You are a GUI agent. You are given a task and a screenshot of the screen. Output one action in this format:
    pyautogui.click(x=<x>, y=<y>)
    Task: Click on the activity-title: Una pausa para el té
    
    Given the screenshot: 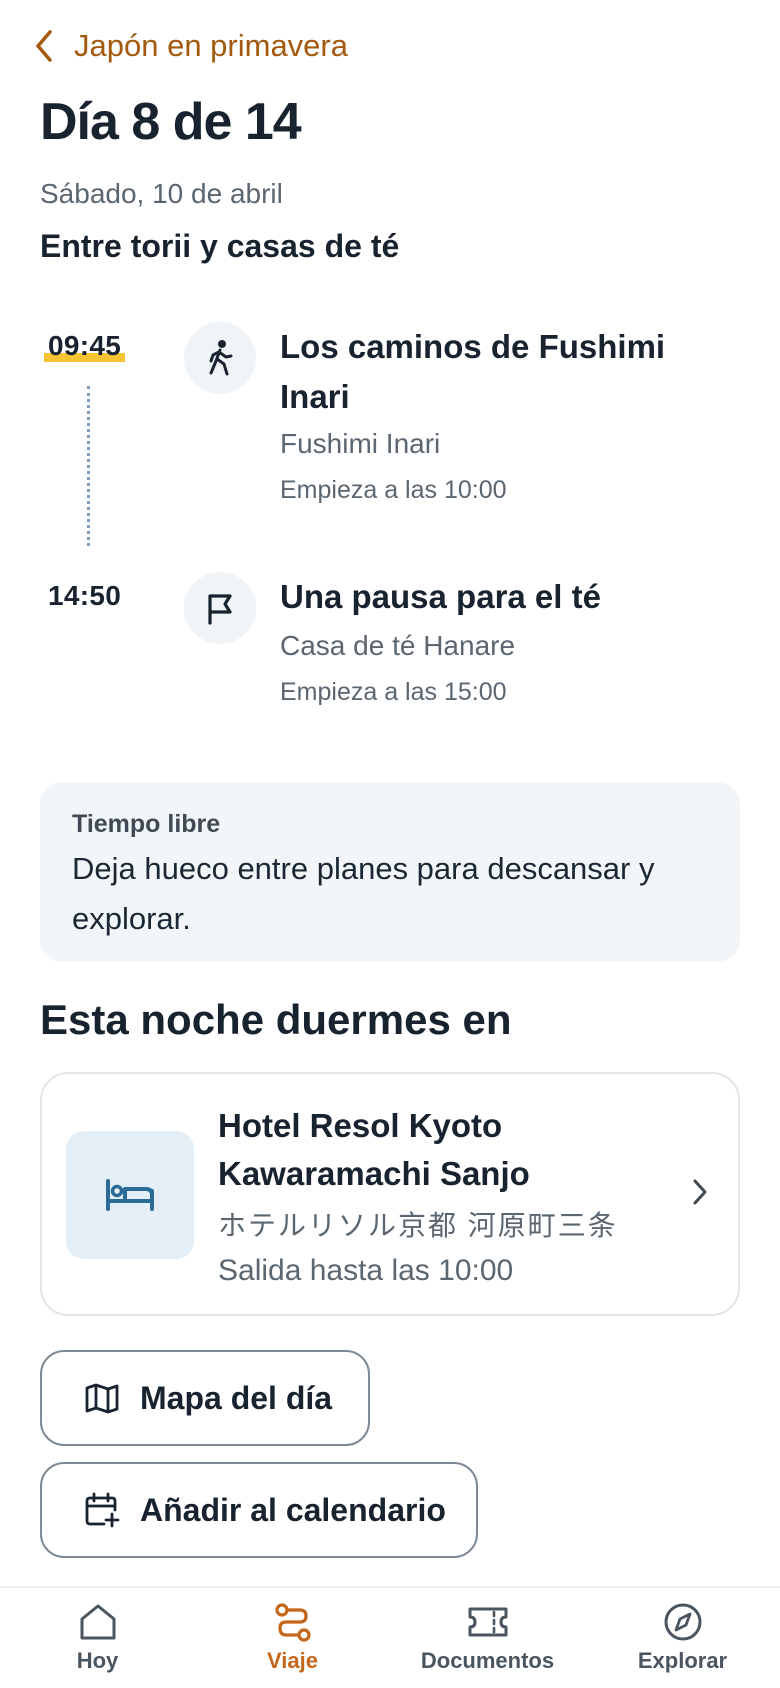 What is the action you would take?
    pyautogui.click(x=490, y=597)
    